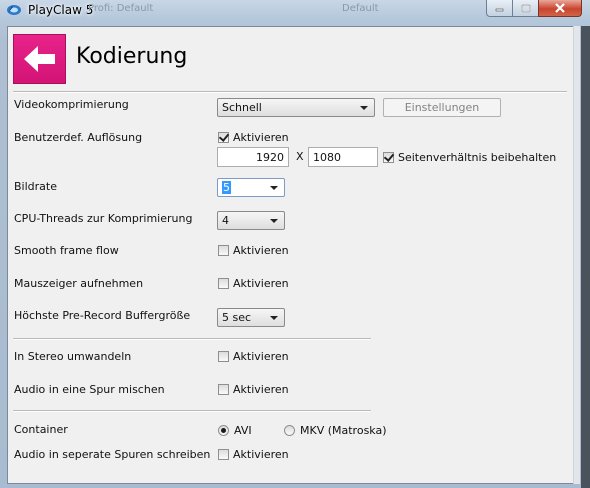  I want to click on radio-avi-label: AVI, so click(243, 430).